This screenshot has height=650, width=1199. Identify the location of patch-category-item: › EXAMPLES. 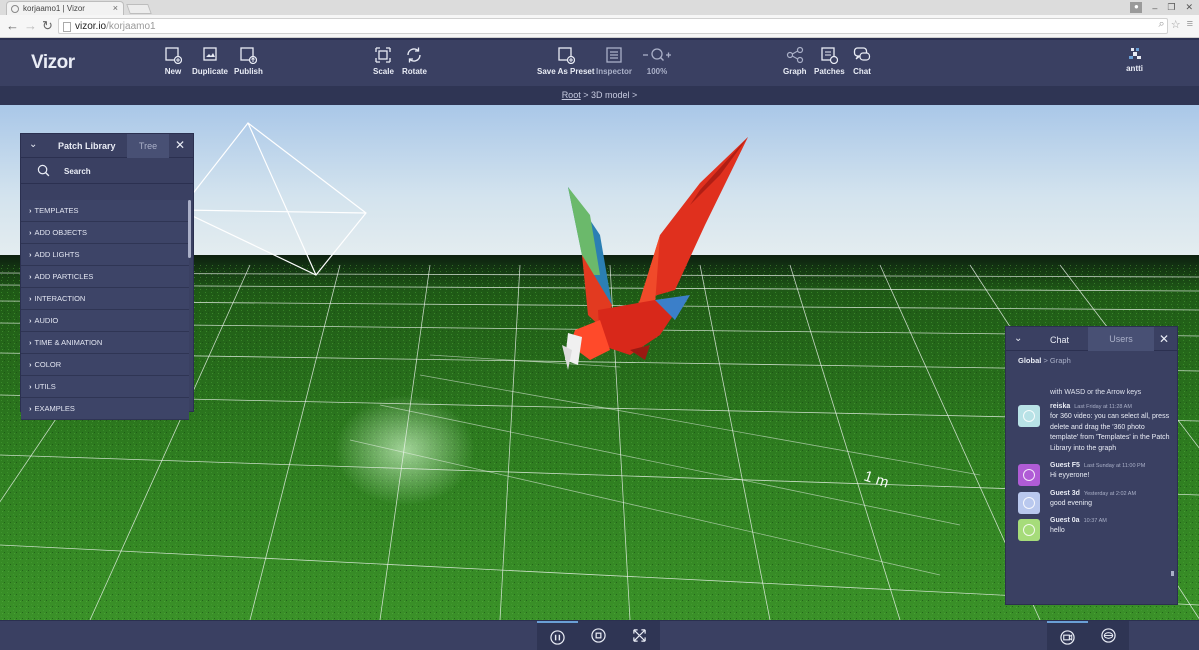
(105, 409).